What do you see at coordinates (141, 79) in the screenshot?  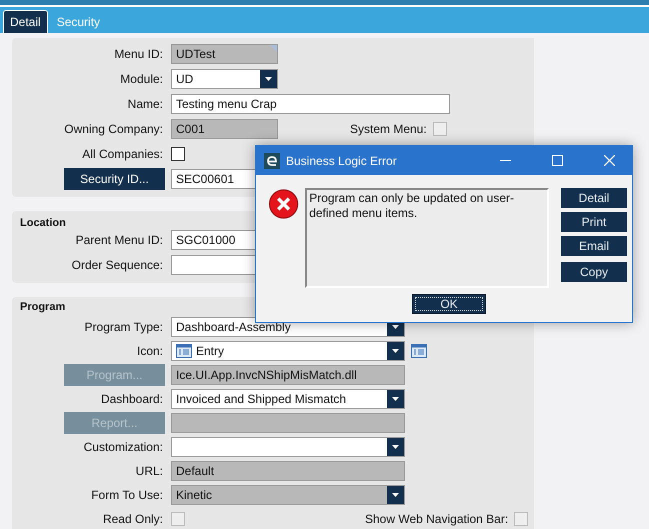 I see `field-label: Module:` at bounding box center [141, 79].